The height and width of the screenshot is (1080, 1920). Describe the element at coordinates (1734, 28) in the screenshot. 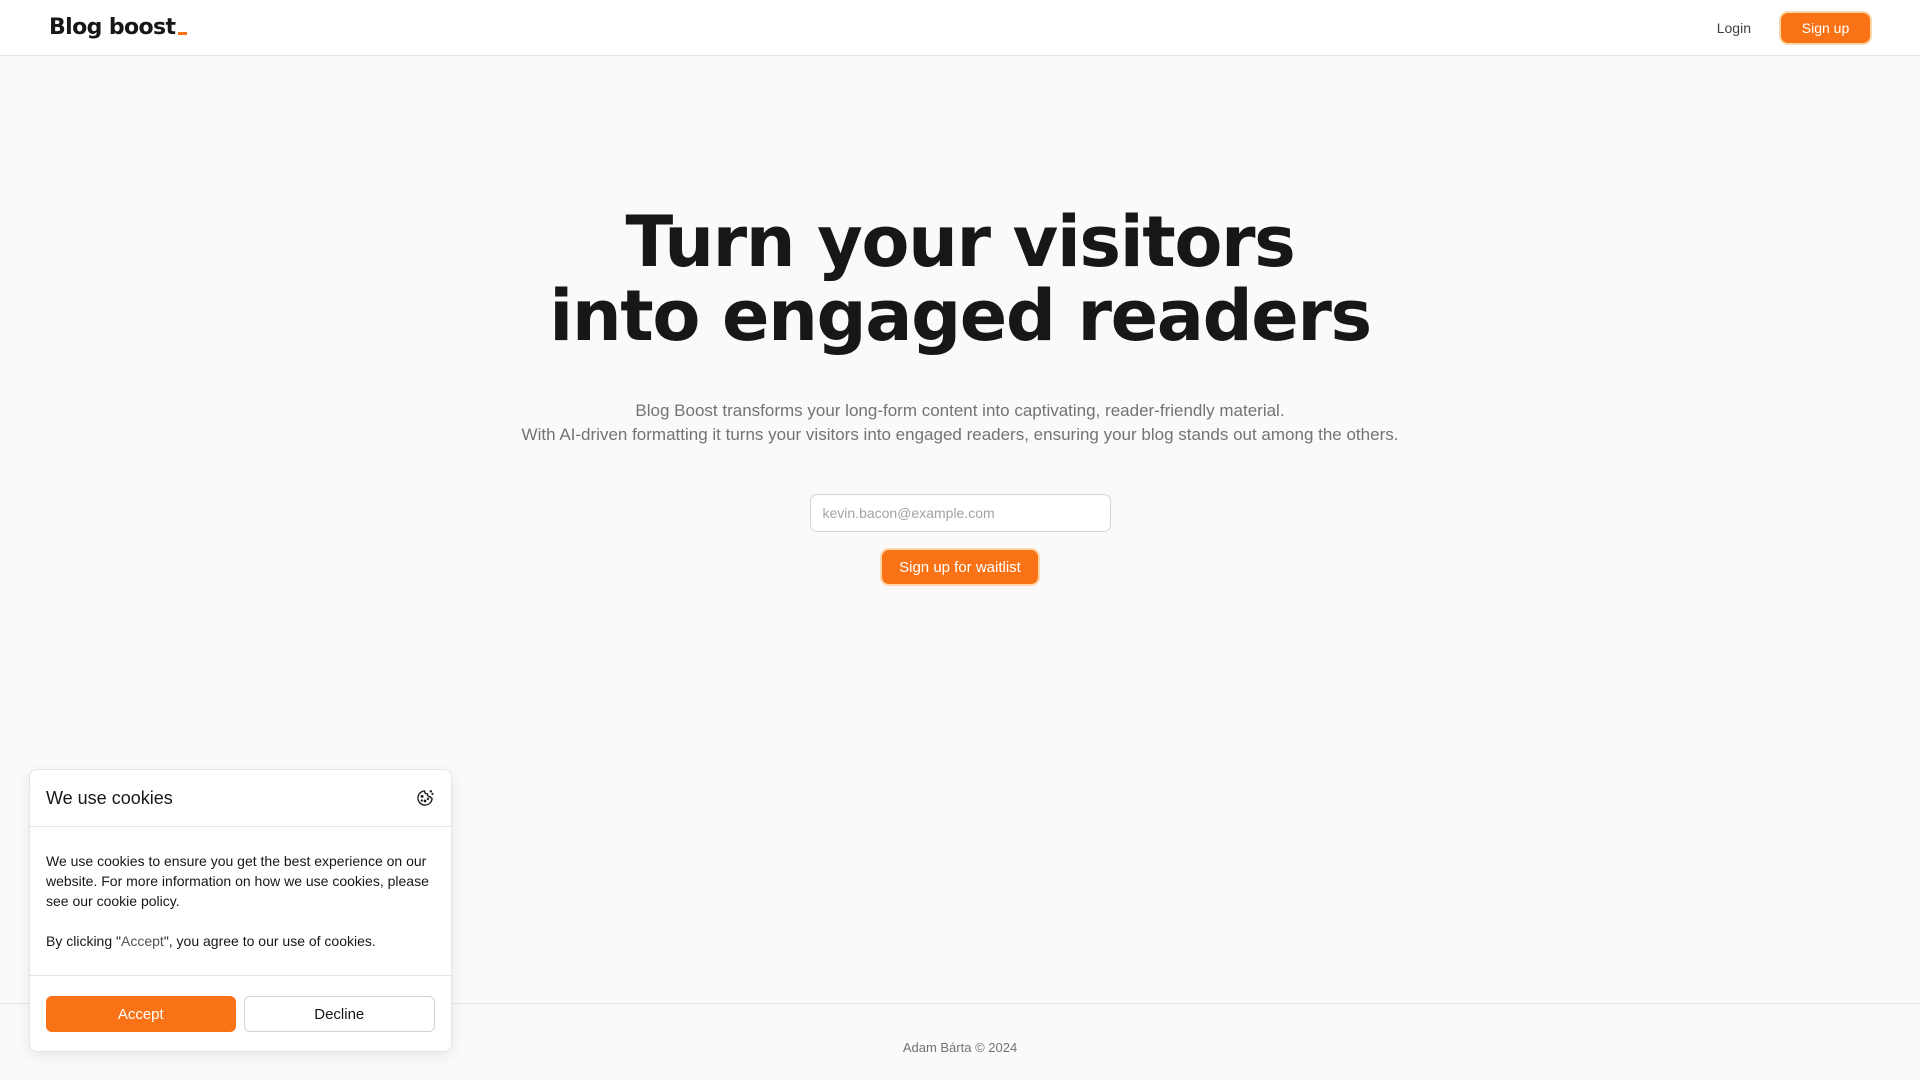

I see `login-link: Login` at that location.